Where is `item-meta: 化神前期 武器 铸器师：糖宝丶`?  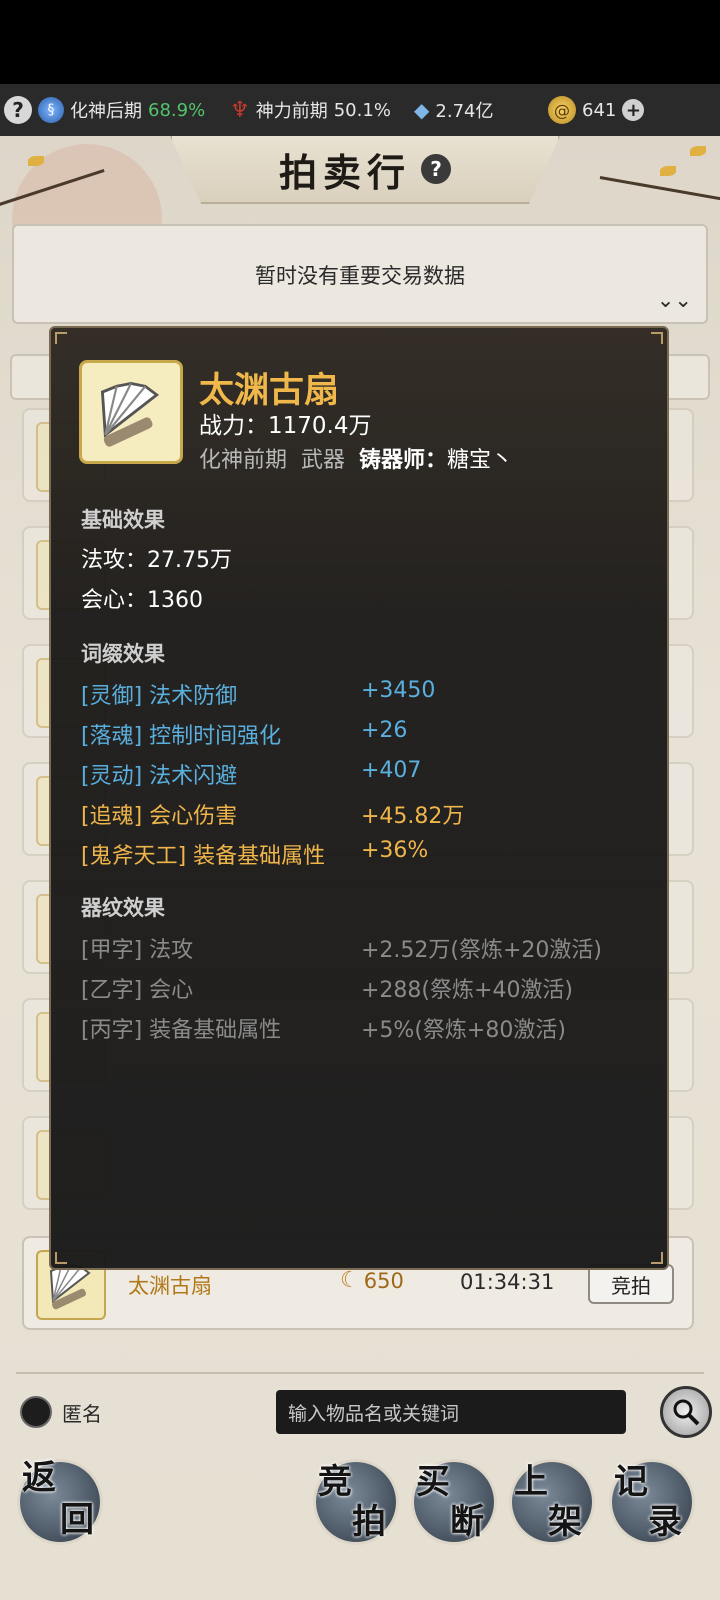 item-meta: 化神前期 武器 铸器师：糖宝丶 is located at coordinates (356, 458).